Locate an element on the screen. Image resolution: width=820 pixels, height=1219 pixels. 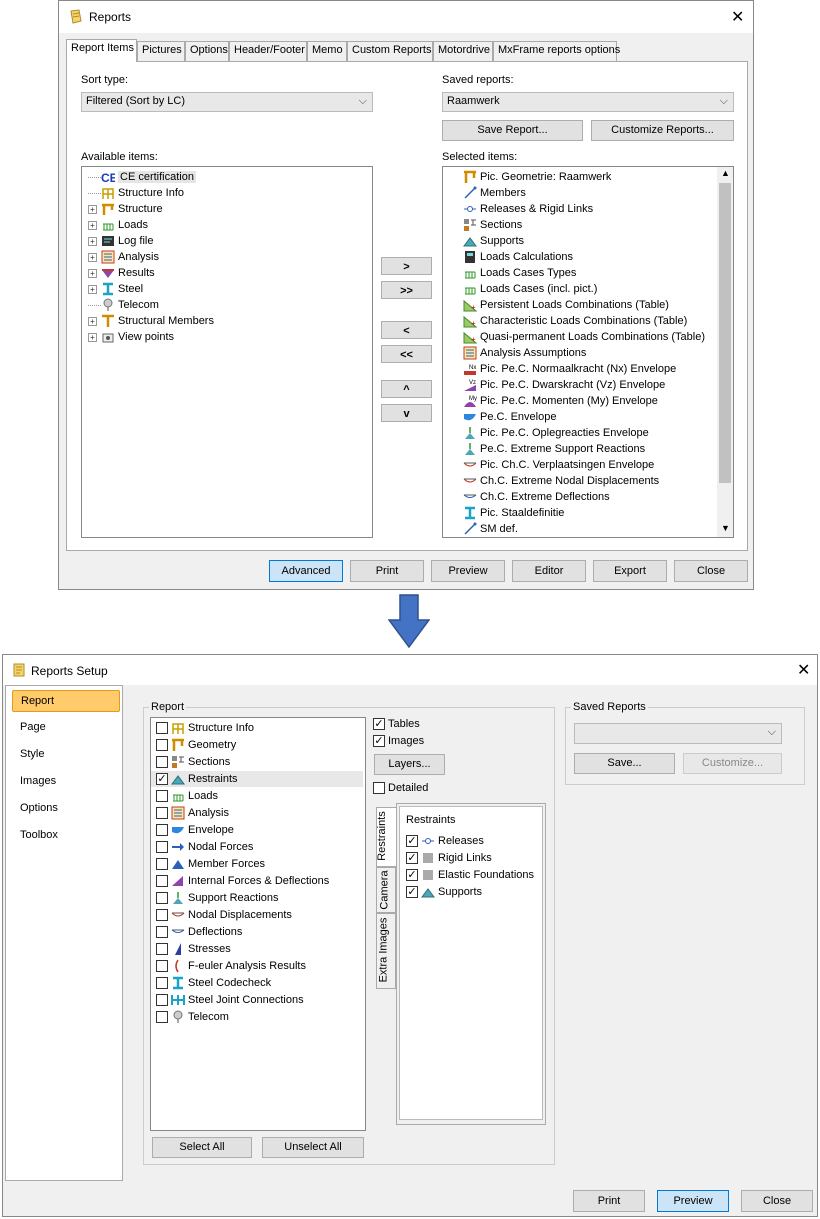
list-item: Analysis Assumptions is located at coordinates (524, 353).